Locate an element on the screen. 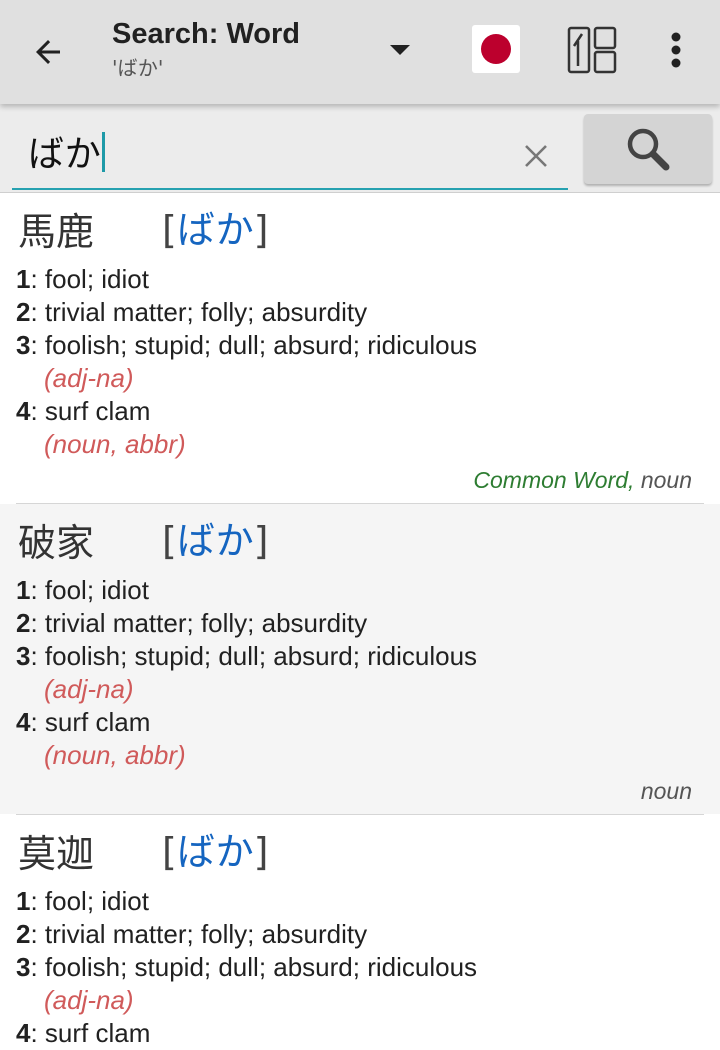 The width and height of the screenshot is (720, 1050). entry-header: 馬鹿 [ばか] is located at coordinates (360, 232).